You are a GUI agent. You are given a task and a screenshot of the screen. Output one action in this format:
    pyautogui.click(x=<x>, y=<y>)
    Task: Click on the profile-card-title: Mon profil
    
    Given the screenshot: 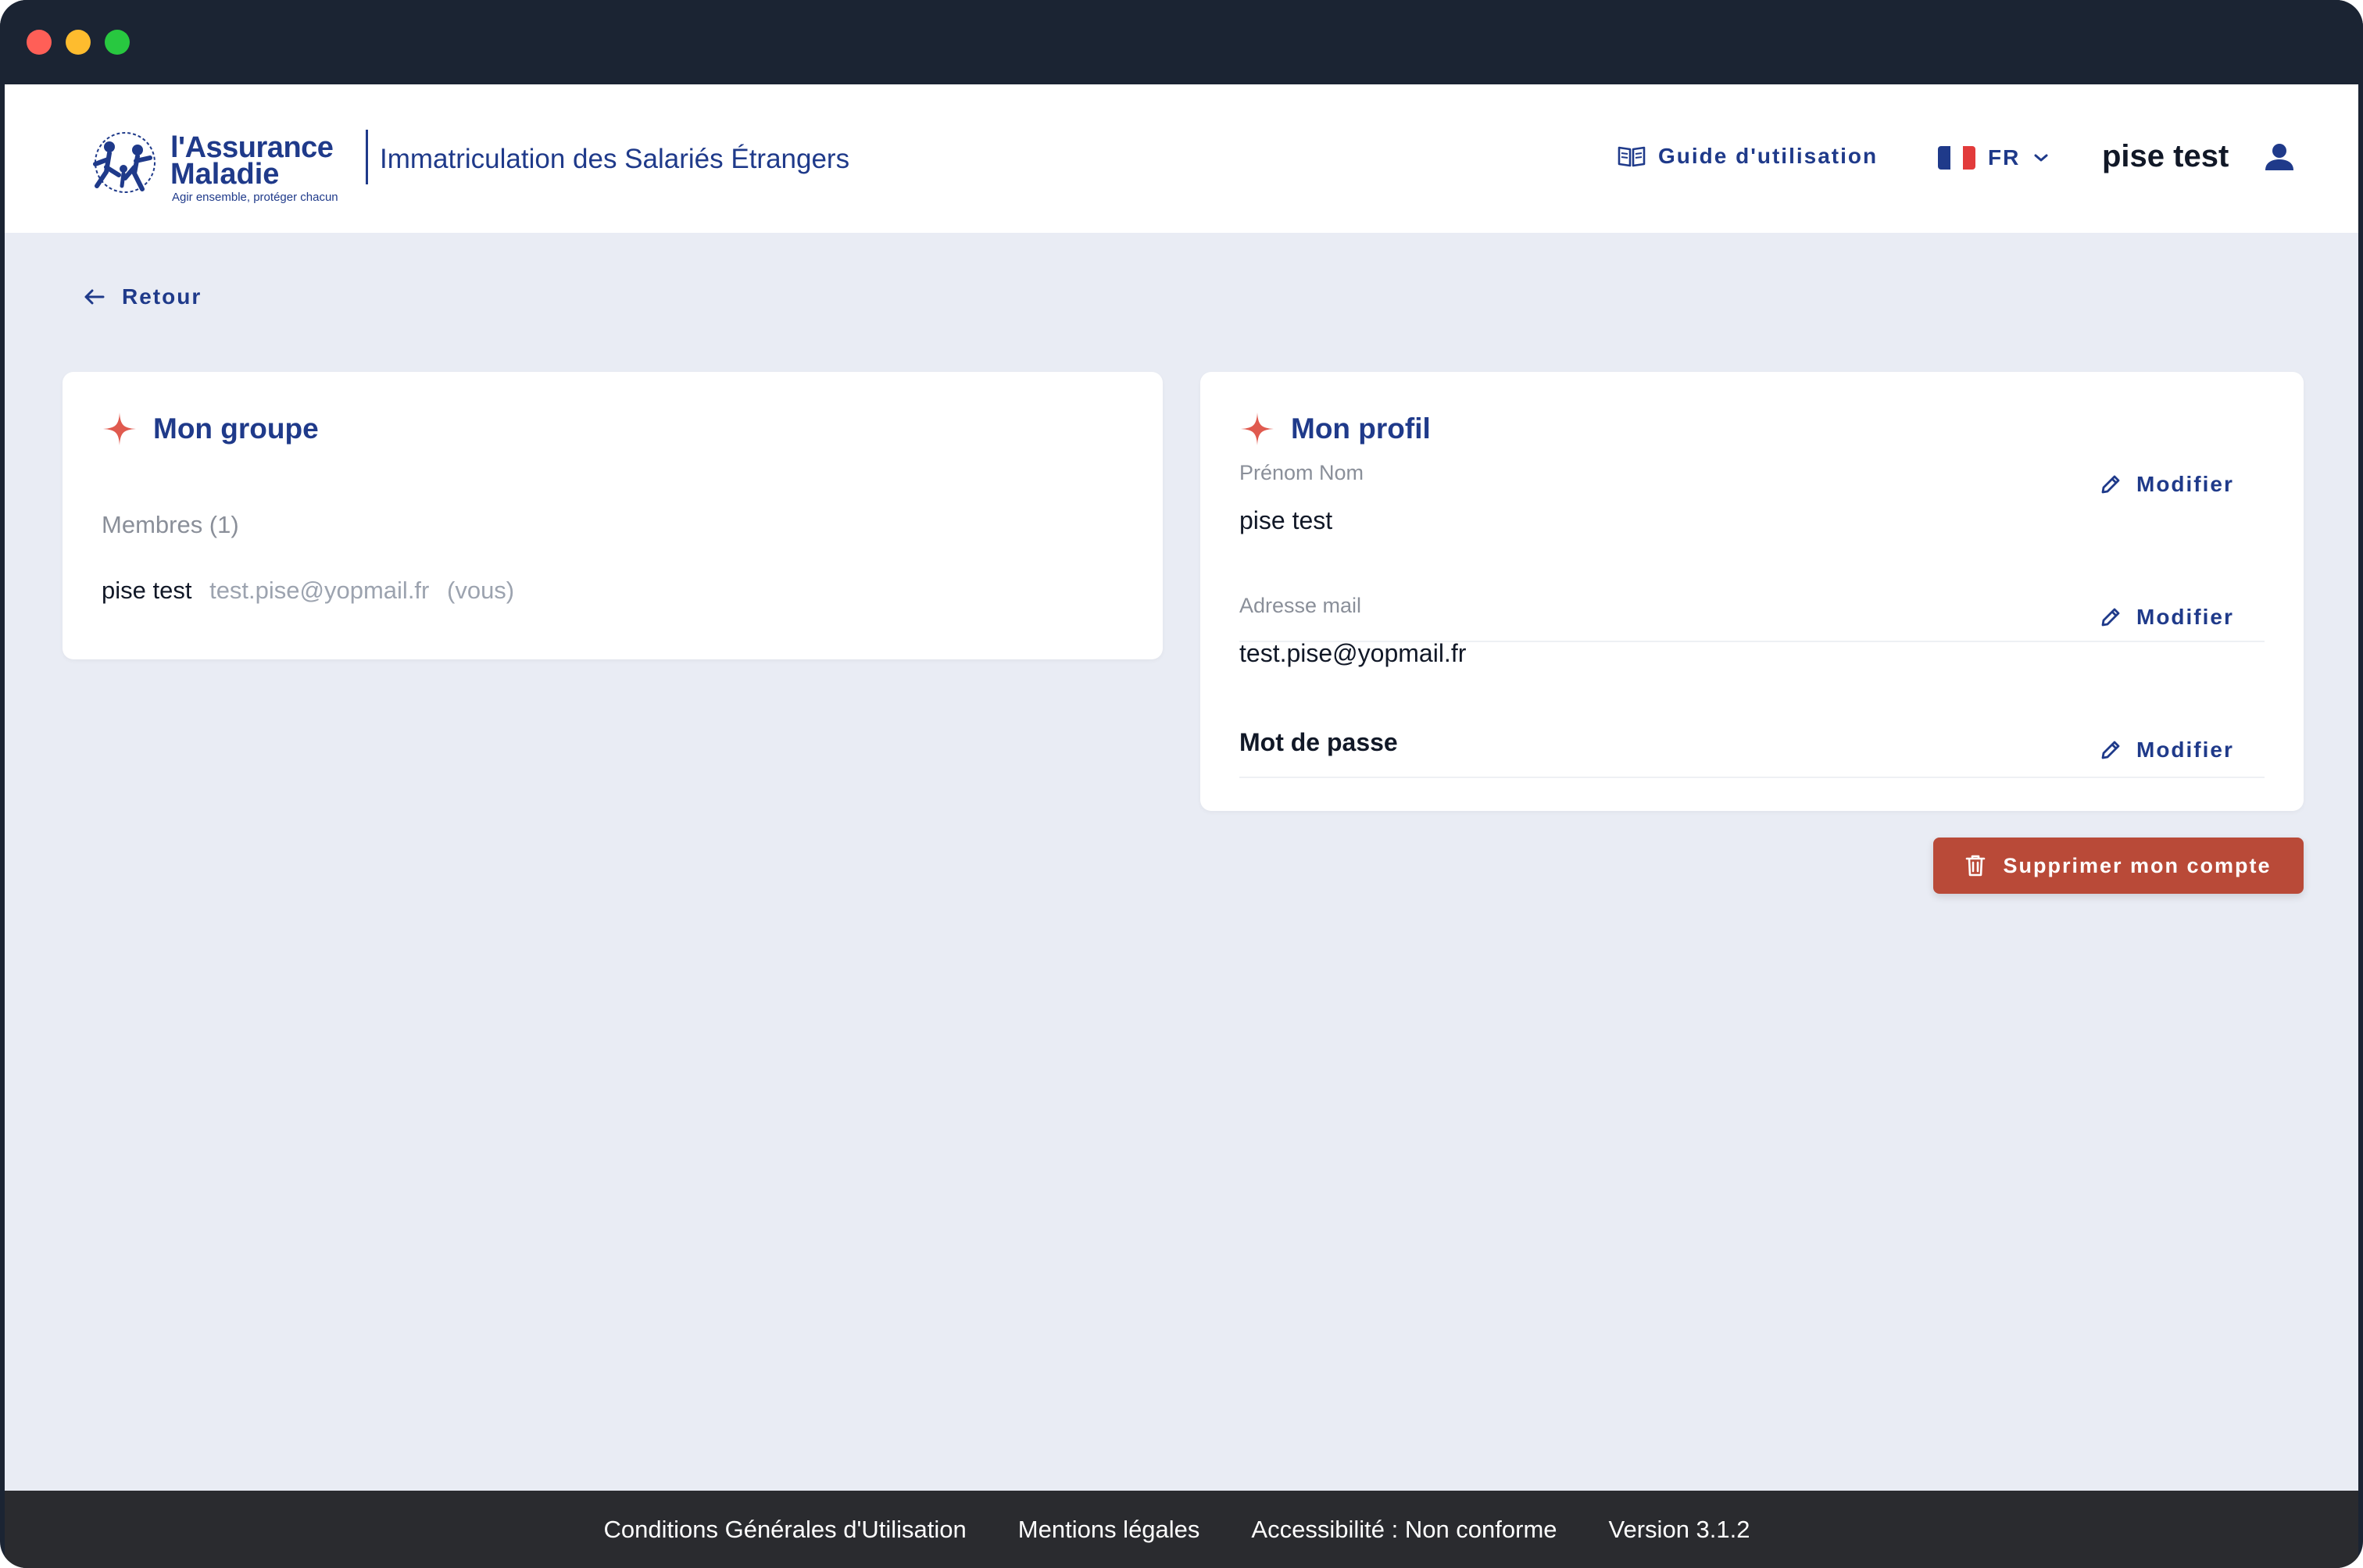 What is the action you would take?
    pyautogui.click(x=1335, y=429)
    